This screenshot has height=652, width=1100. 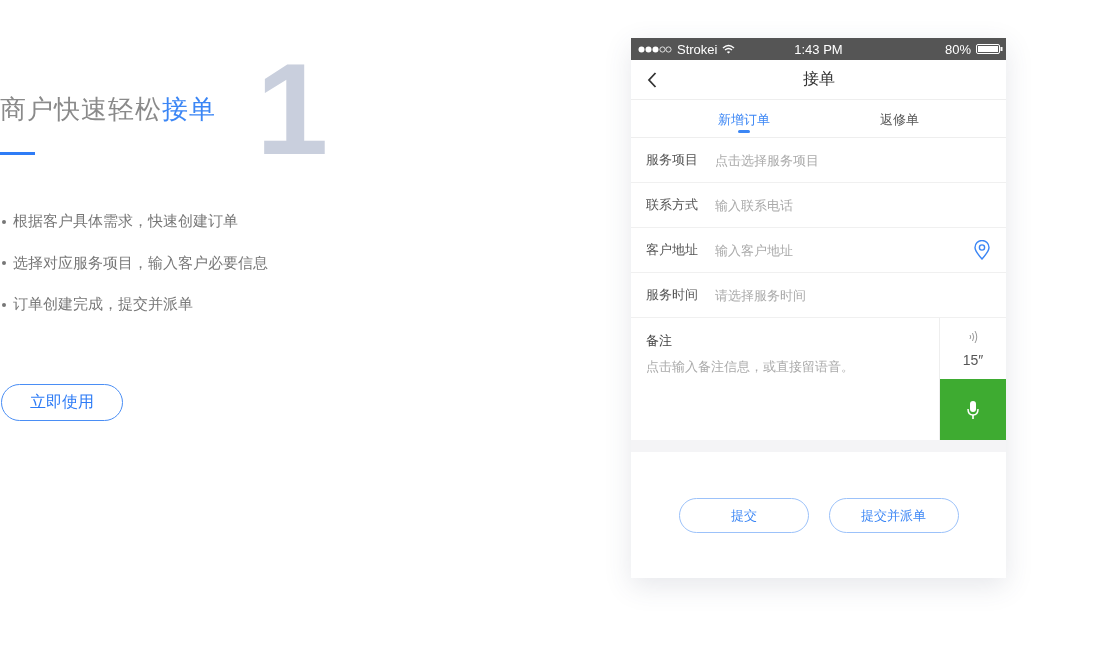 What do you see at coordinates (982, 250) in the screenshot?
I see `location-pin-icon` at bounding box center [982, 250].